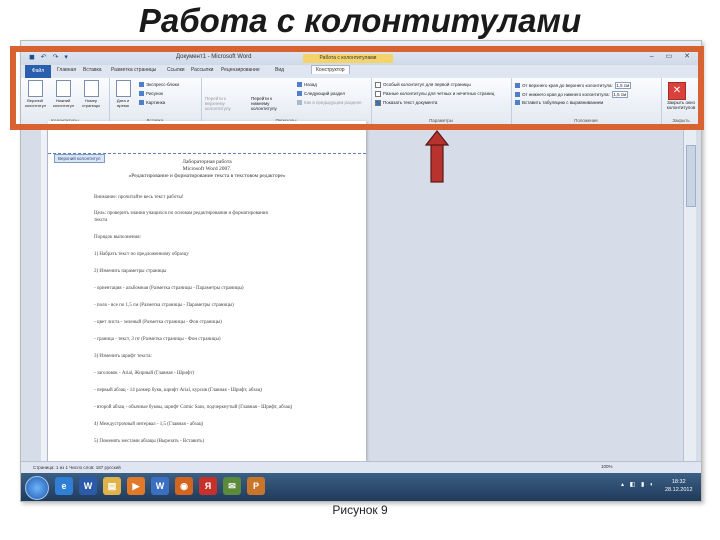 Image resolution: width=720 pixels, height=540 pixels. Describe the element at coordinates (691, 176) in the screenshot. I see `scrollbar-thumb` at that location.